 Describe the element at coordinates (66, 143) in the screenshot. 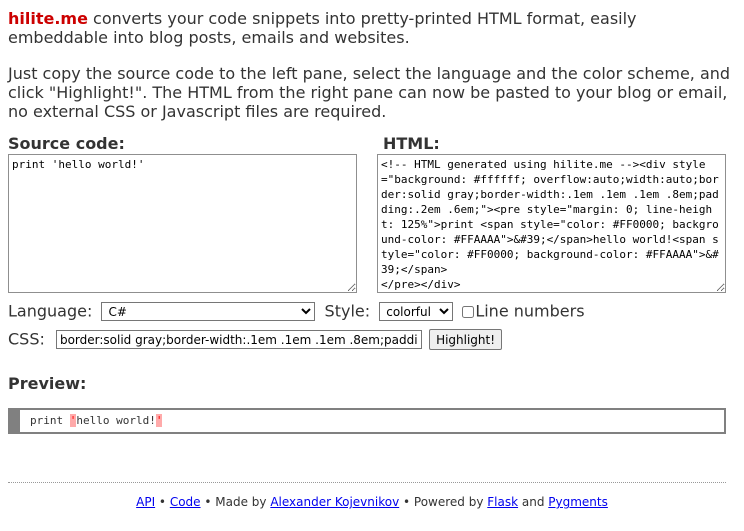

I see `source-code-label: Source code:` at that location.